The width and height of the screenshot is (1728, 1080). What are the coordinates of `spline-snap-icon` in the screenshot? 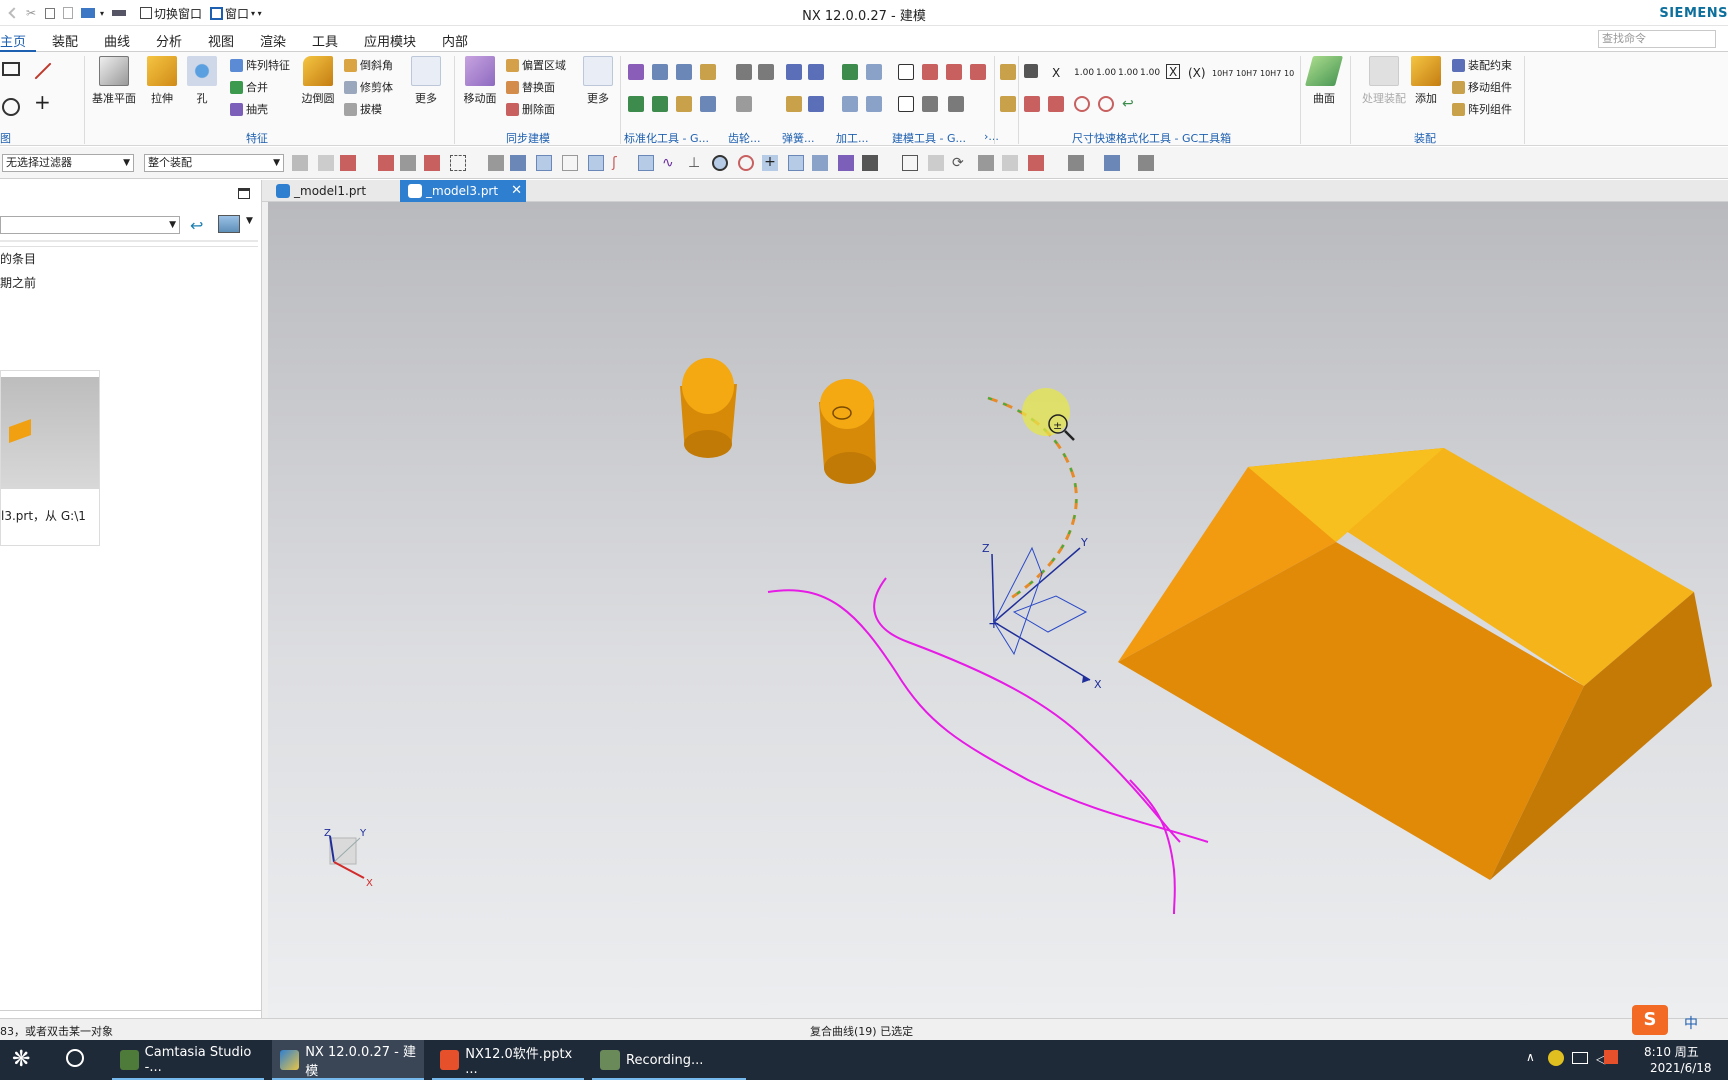 It's located at (646, 163).